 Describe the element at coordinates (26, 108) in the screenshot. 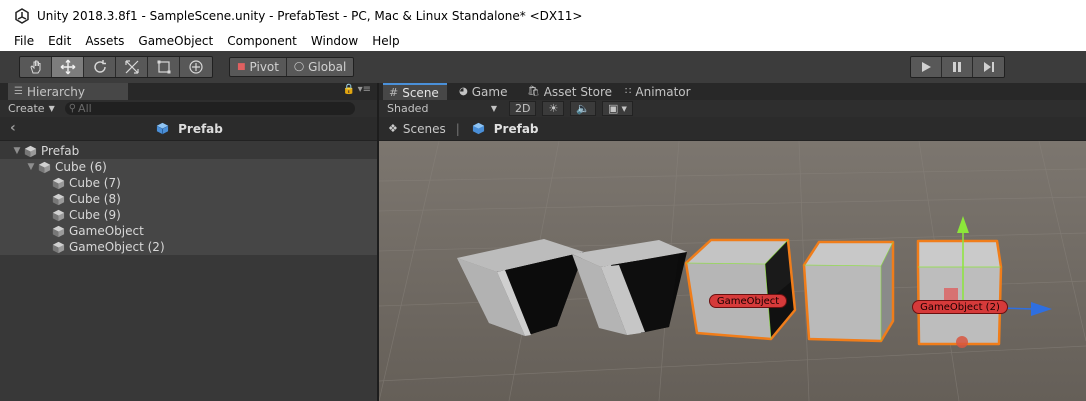

I see `create-label: Create` at that location.